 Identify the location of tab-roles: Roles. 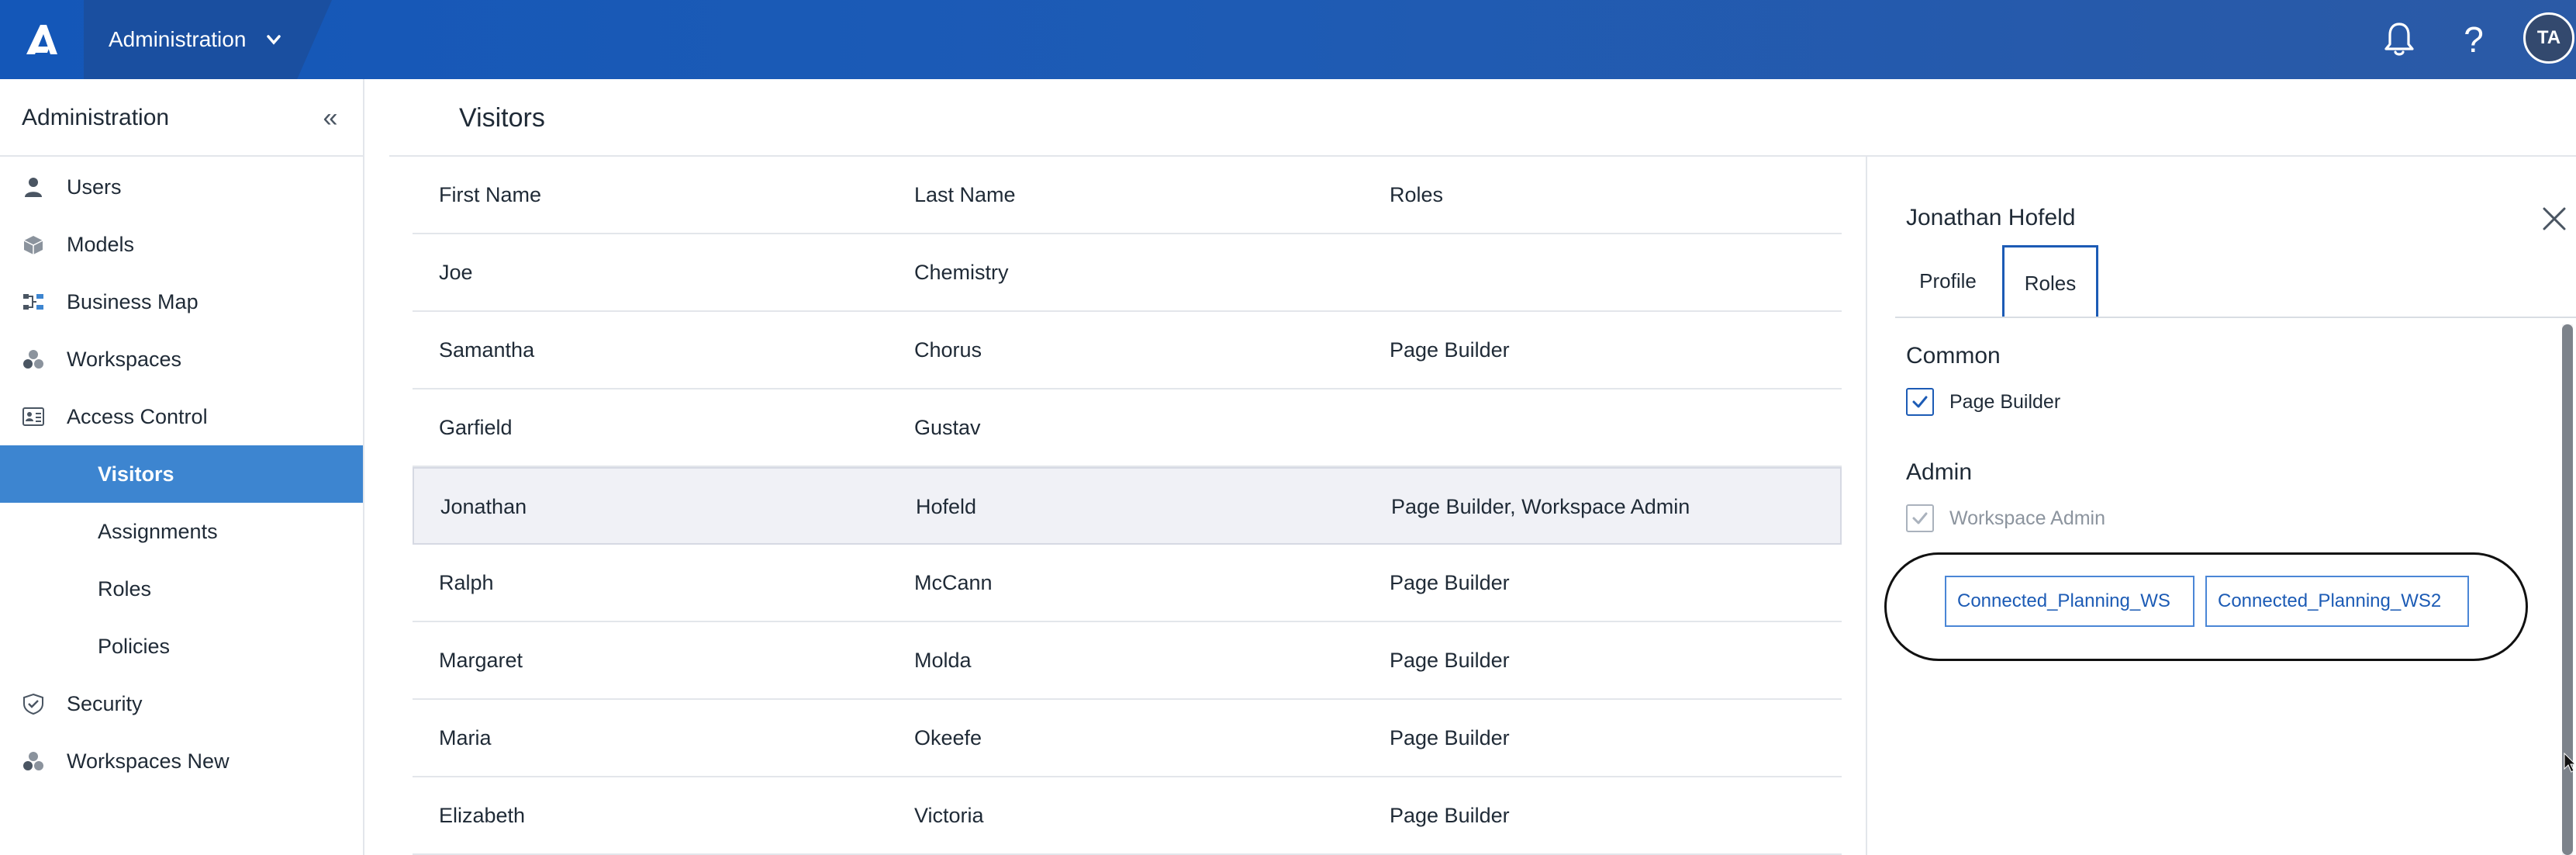
(2050, 281).